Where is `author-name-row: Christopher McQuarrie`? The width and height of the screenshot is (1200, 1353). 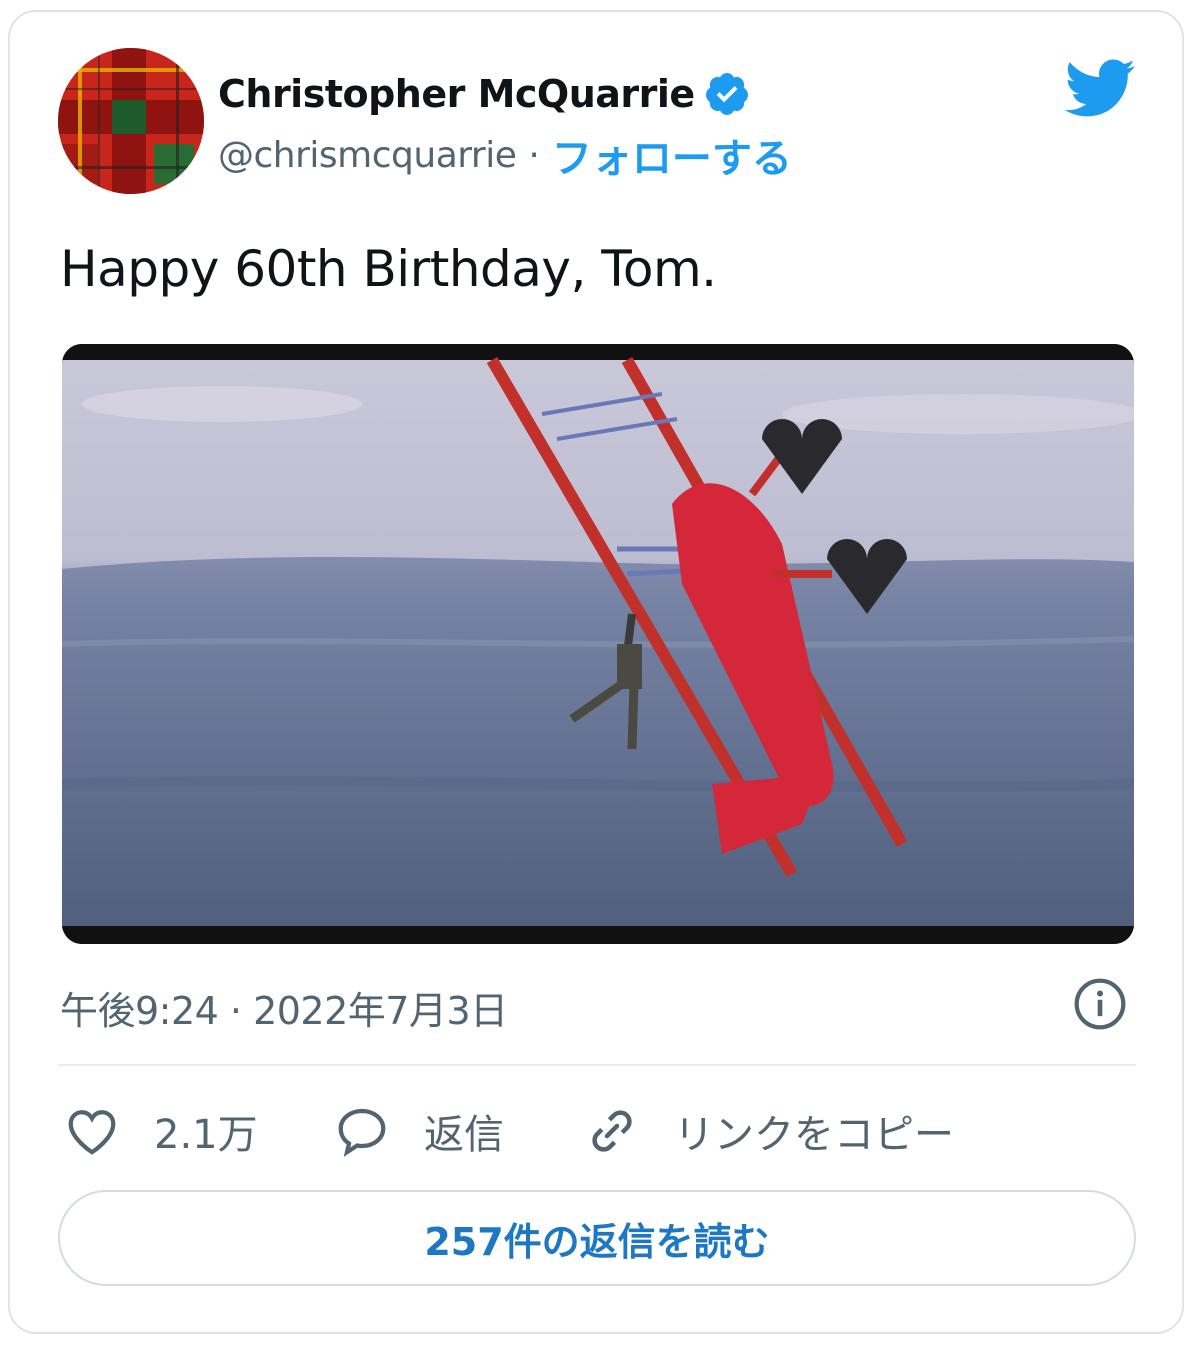 author-name-row: Christopher McQuarrie is located at coordinates (484, 94).